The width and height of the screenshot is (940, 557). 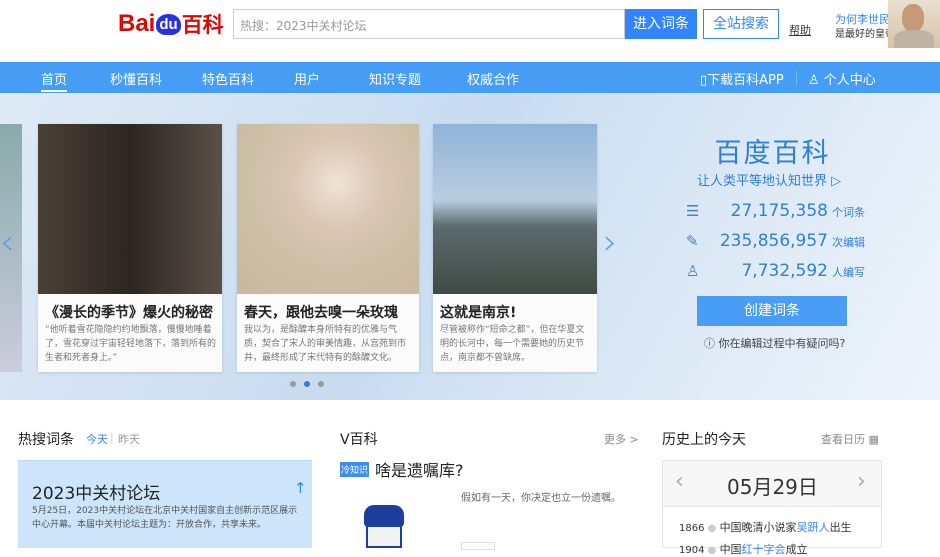 What do you see at coordinates (730, 549) in the screenshot?
I see `event-text: 中国` at bounding box center [730, 549].